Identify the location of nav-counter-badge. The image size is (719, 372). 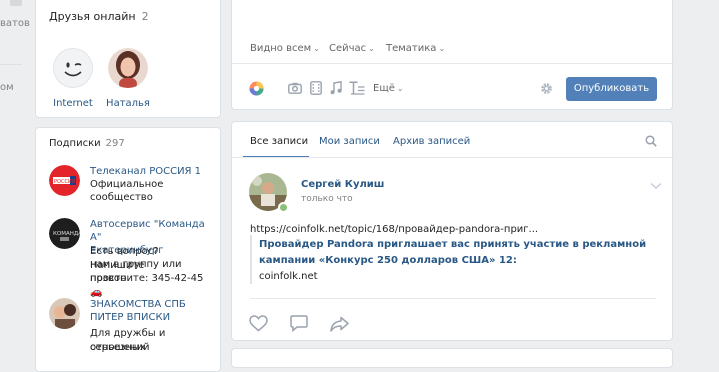
(16, 3).